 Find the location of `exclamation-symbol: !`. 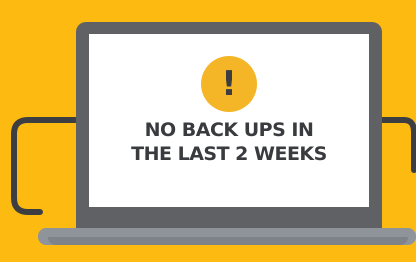

exclamation-symbol: ! is located at coordinates (229, 84).